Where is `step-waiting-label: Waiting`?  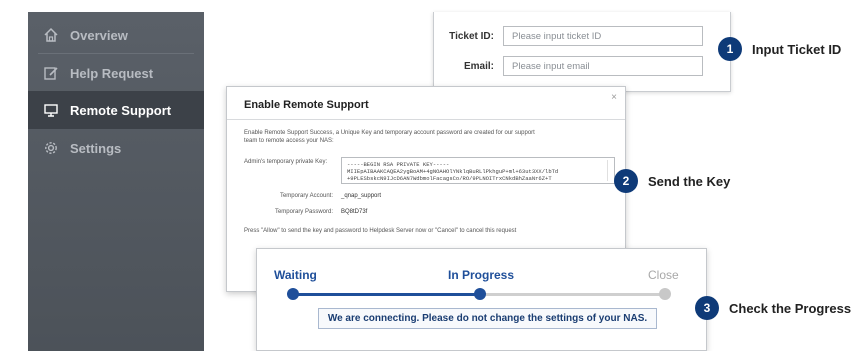 step-waiting-label: Waiting is located at coordinates (295, 275).